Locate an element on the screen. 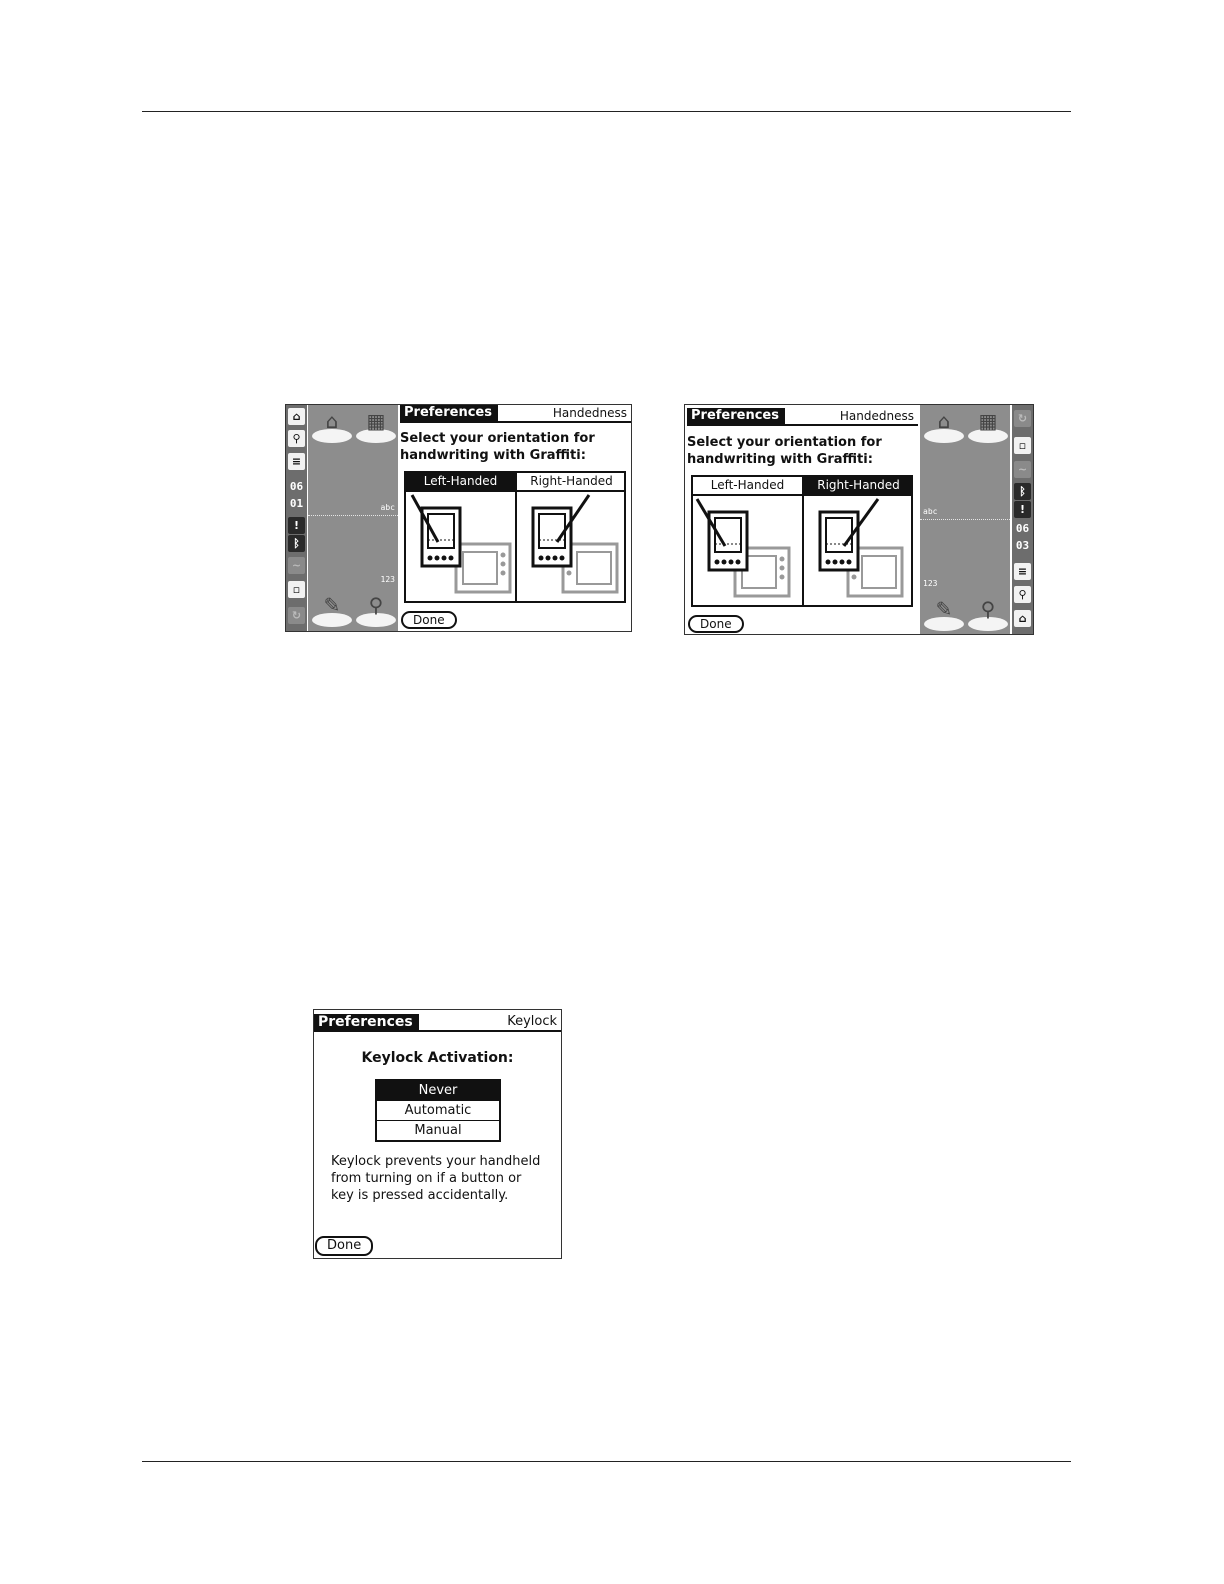  option-automatic: Automatic is located at coordinates (438, 1111).